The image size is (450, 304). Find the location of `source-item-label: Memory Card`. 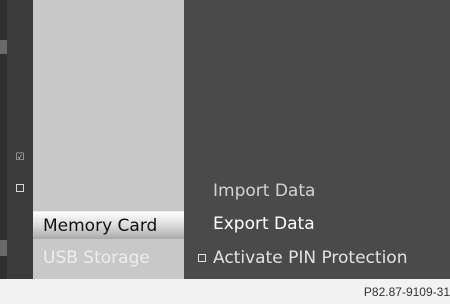

source-item-label: Memory Card is located at coordinates (100, 226).